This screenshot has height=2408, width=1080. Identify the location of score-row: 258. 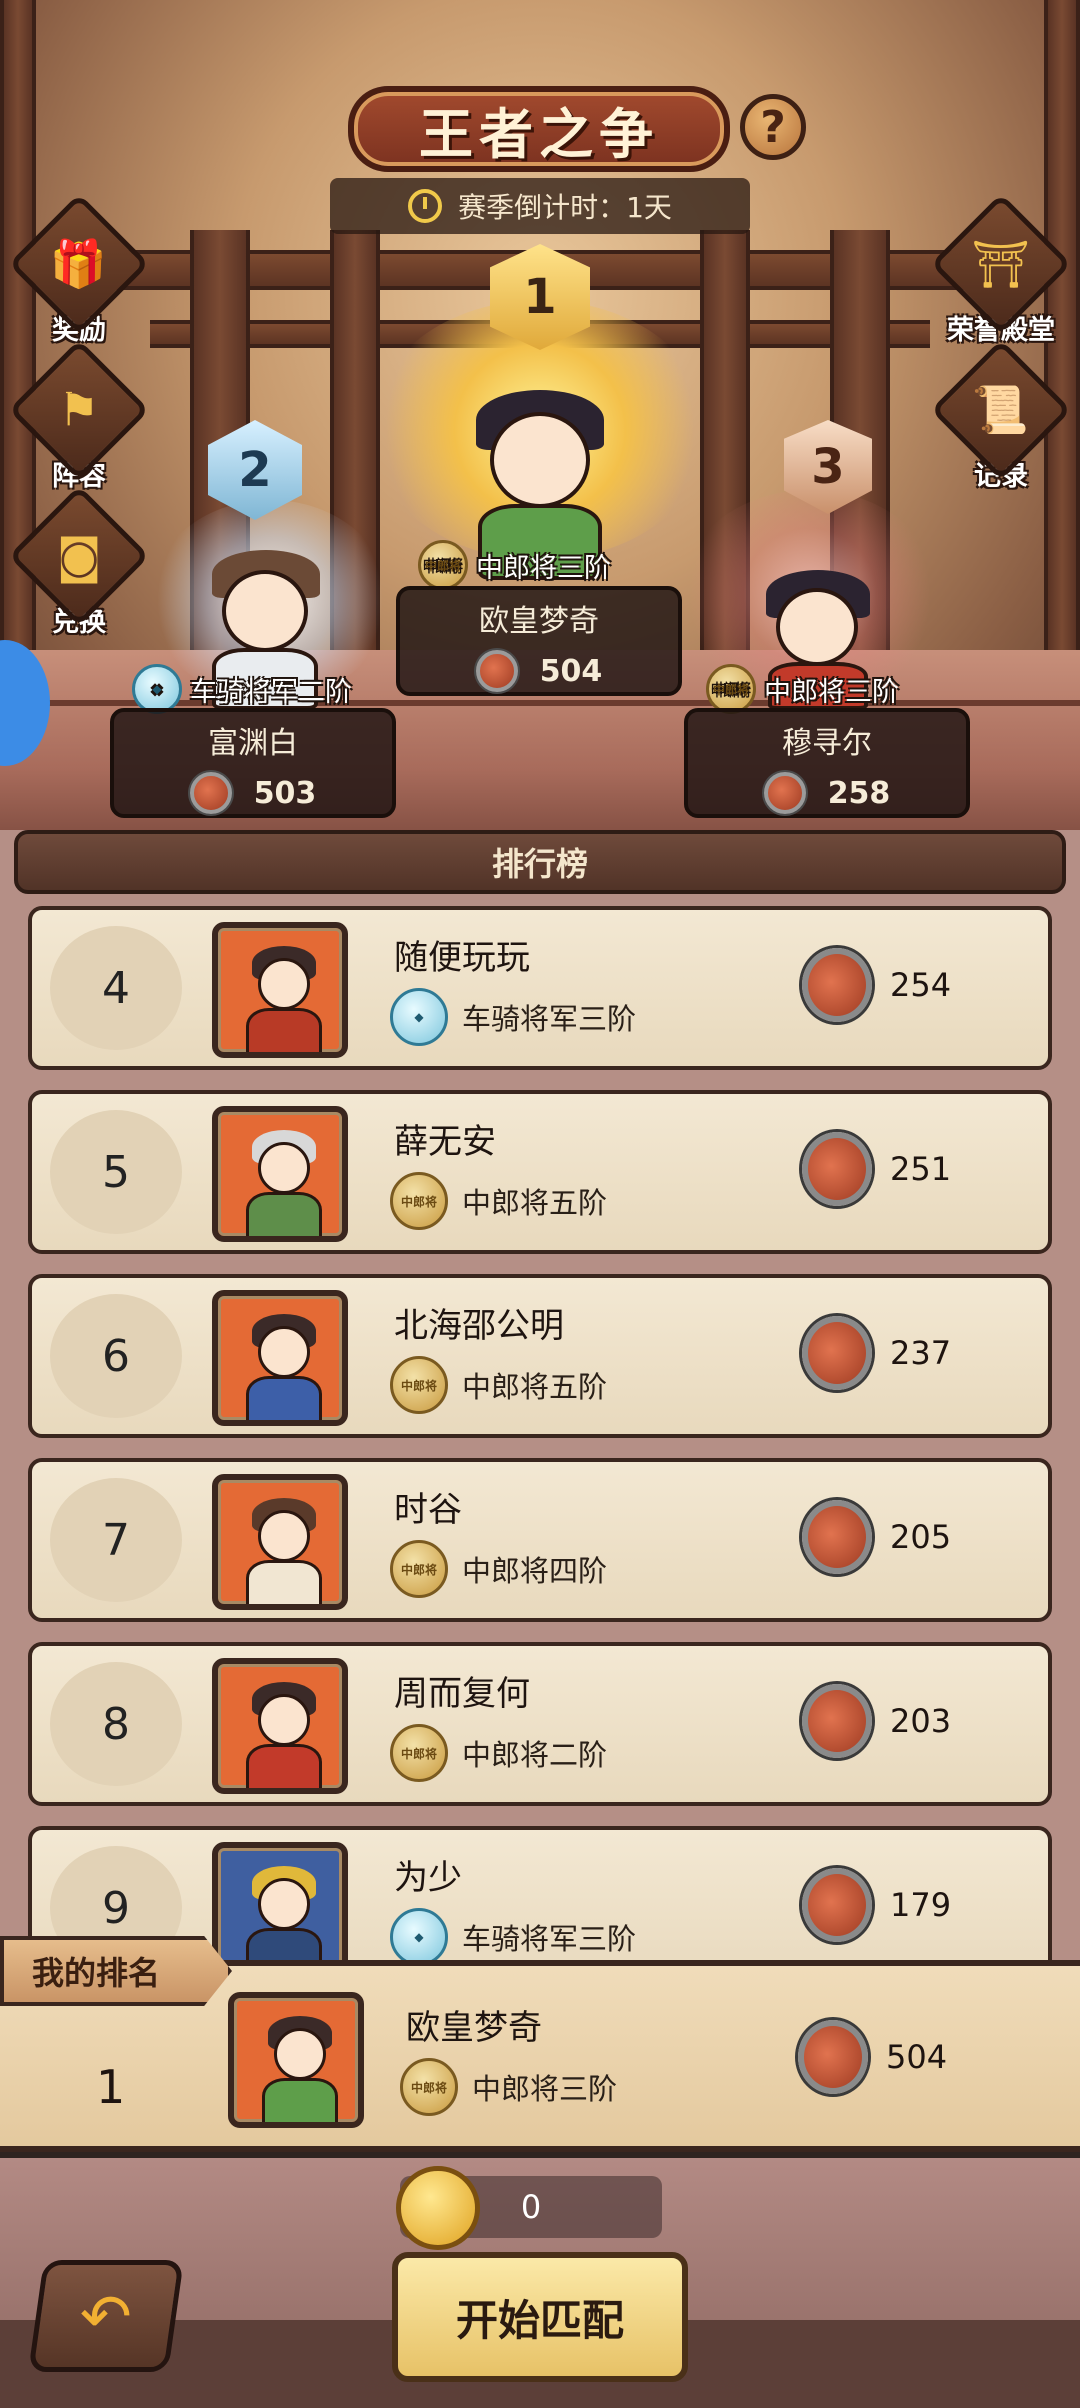
(827, 793).